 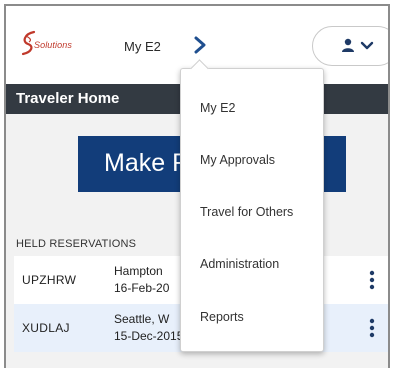 I want to click on person-icon, so click(x=348, y=45).